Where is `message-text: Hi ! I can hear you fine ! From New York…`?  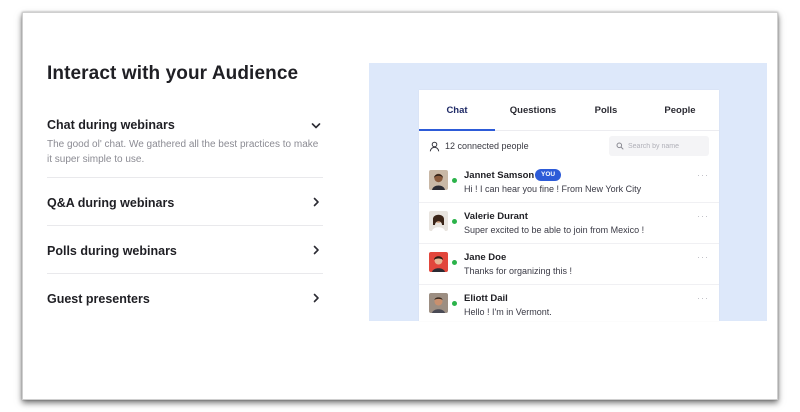
message-text: Hi ! I can hear you fine ! From New York… is located at coordinates (553, 189).